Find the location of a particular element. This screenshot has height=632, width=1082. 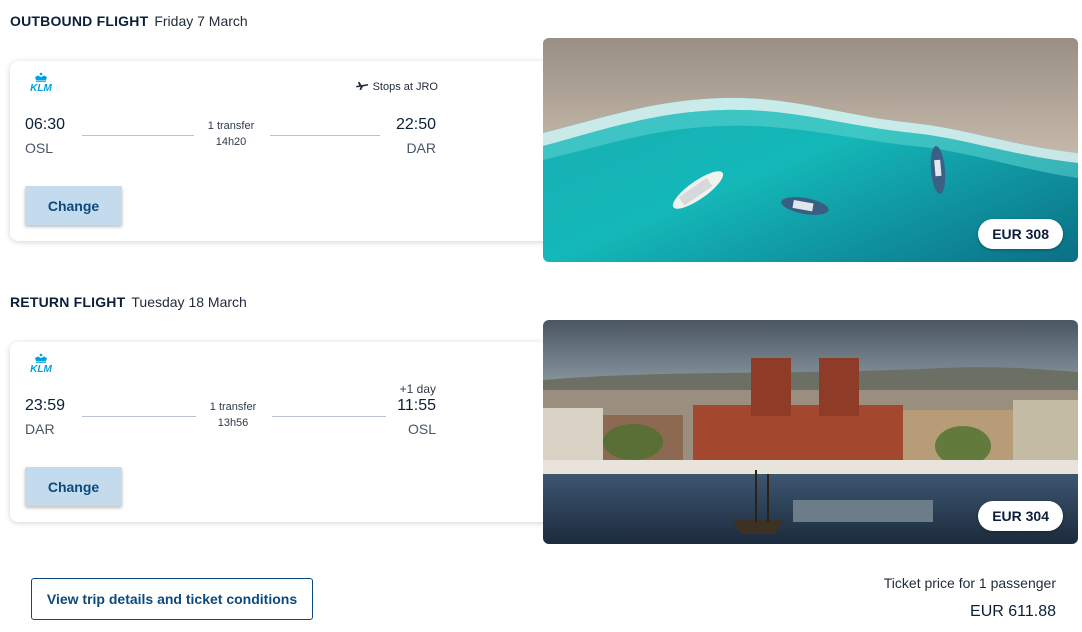

return-label: RETURN FLIGHT is located at coordinates (68, 302).